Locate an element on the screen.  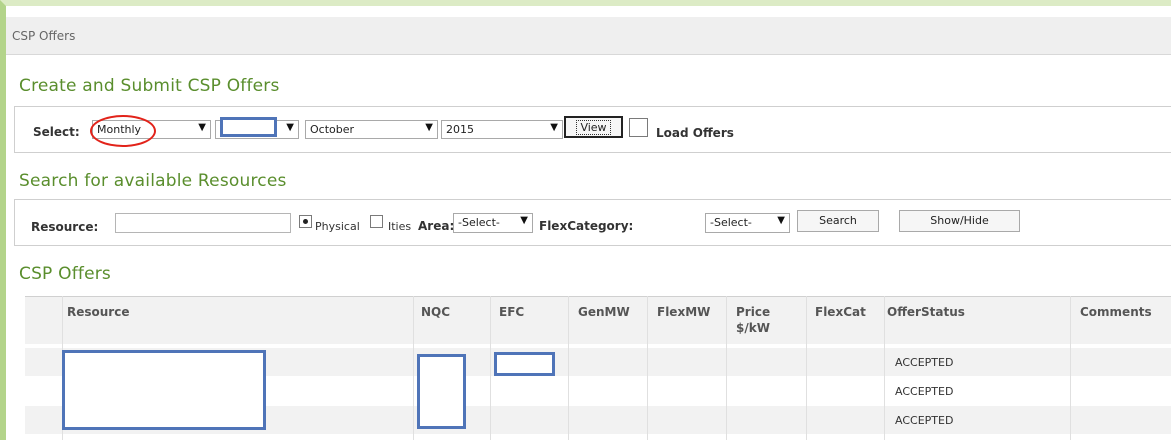
offers-section-title: CSP Offers is located at coordinates (65, 274).